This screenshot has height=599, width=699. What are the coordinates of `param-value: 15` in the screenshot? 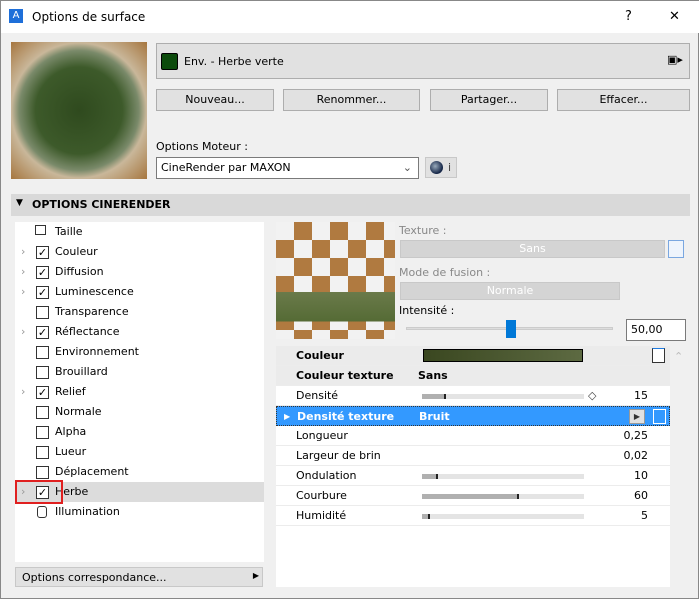 It's located at (641, 396).